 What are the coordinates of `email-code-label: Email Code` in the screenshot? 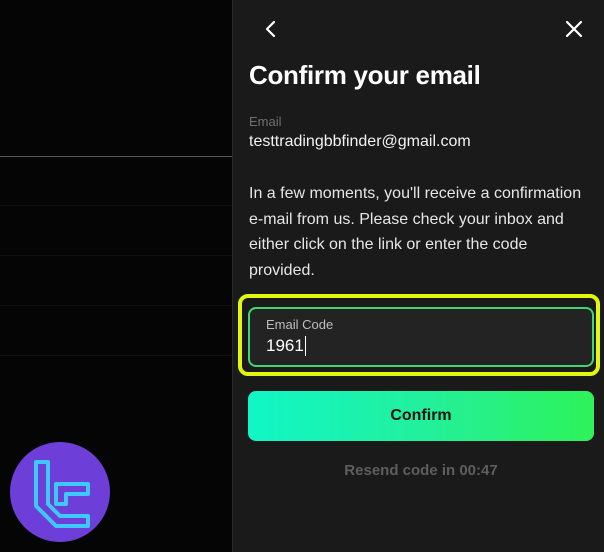 It's located at (300, 324).